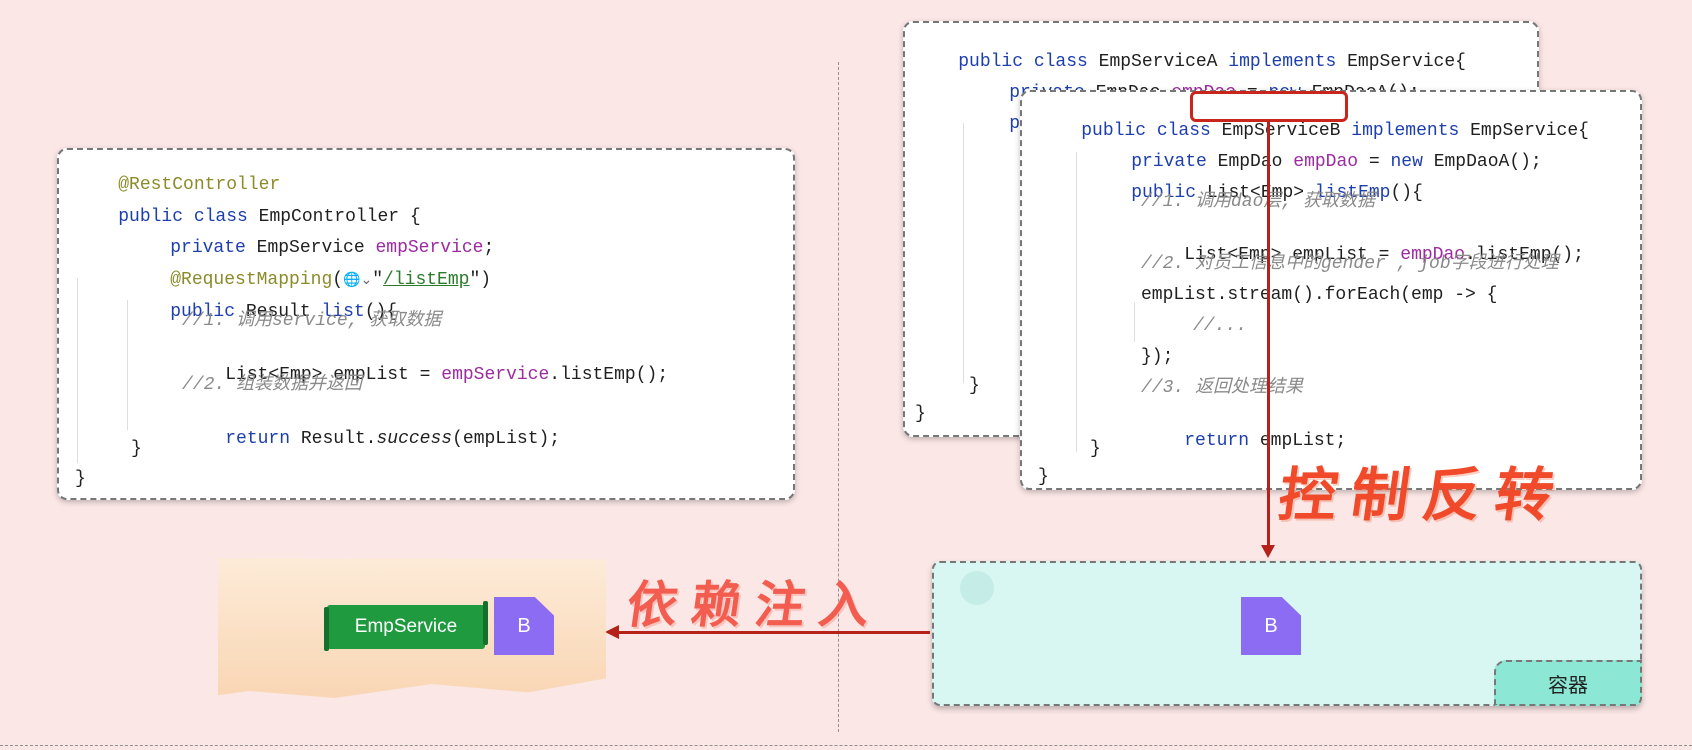 This screenshot has height=750, width=1692. I want to click on code-comment: //2. 对员工信息中的gender , job字段进行处理, so click(1350, 264).